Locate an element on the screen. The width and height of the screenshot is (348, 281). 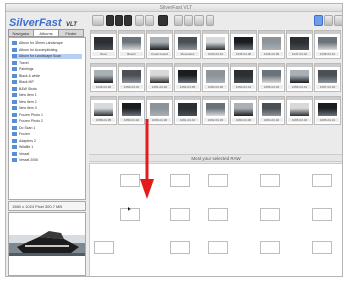
tree-item: Black & white is located at coordinates (26, 76).